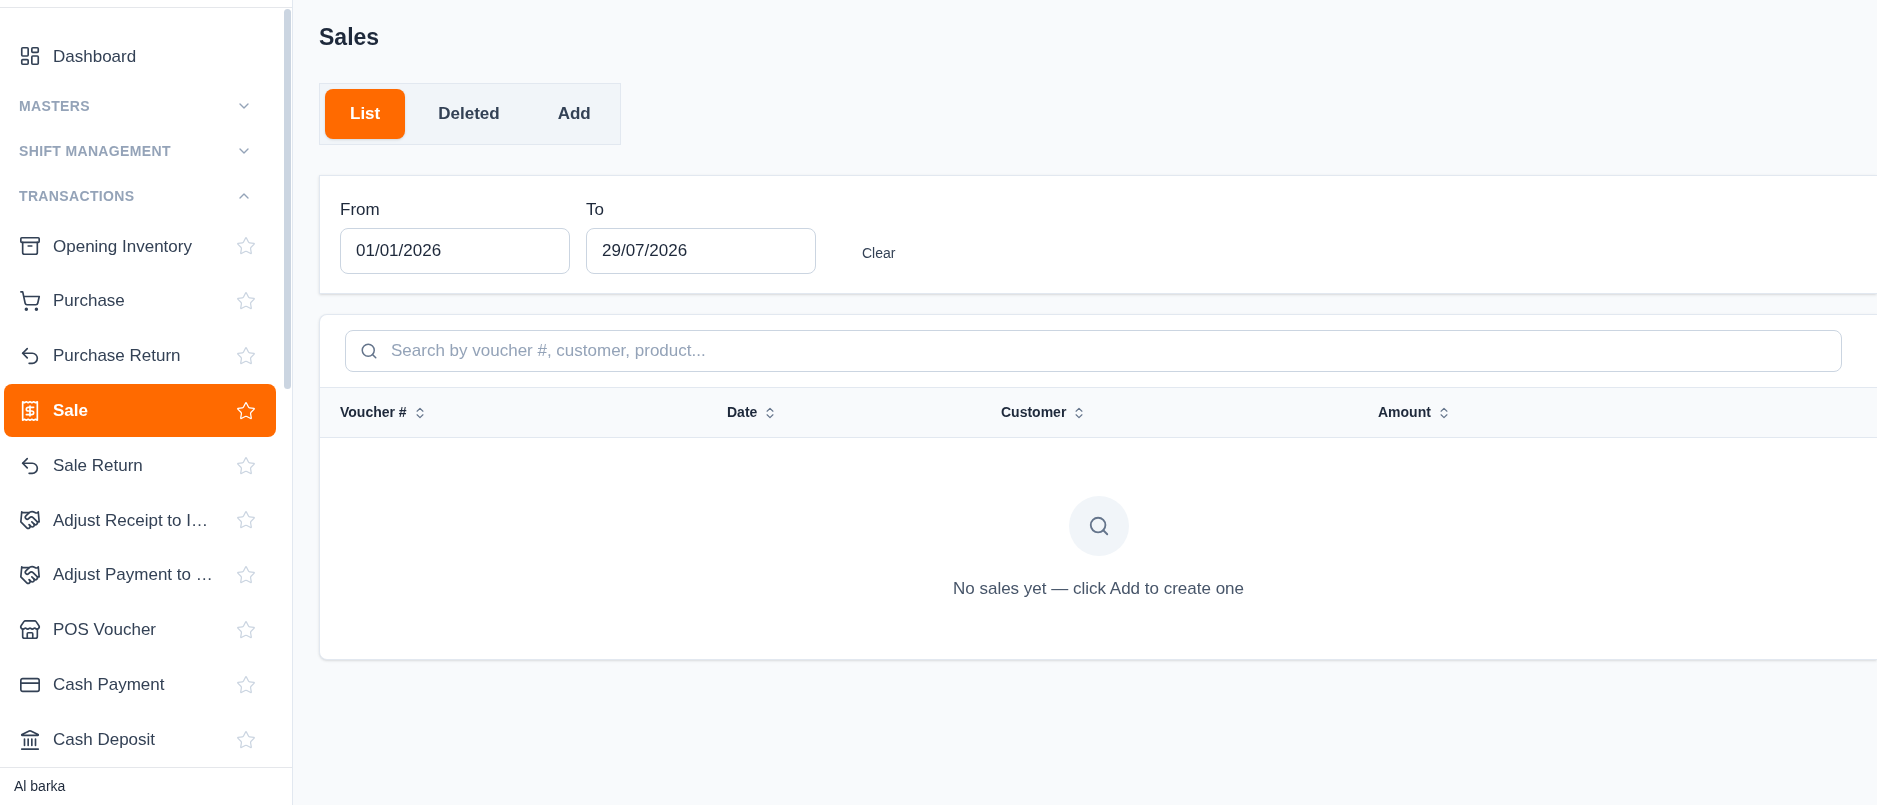 The width and height of the screenshot is (1877, 805). What do you see at coordinates (574, 114) in the screenshot?
I see `tab: Add` at bounding box center [574, 114].